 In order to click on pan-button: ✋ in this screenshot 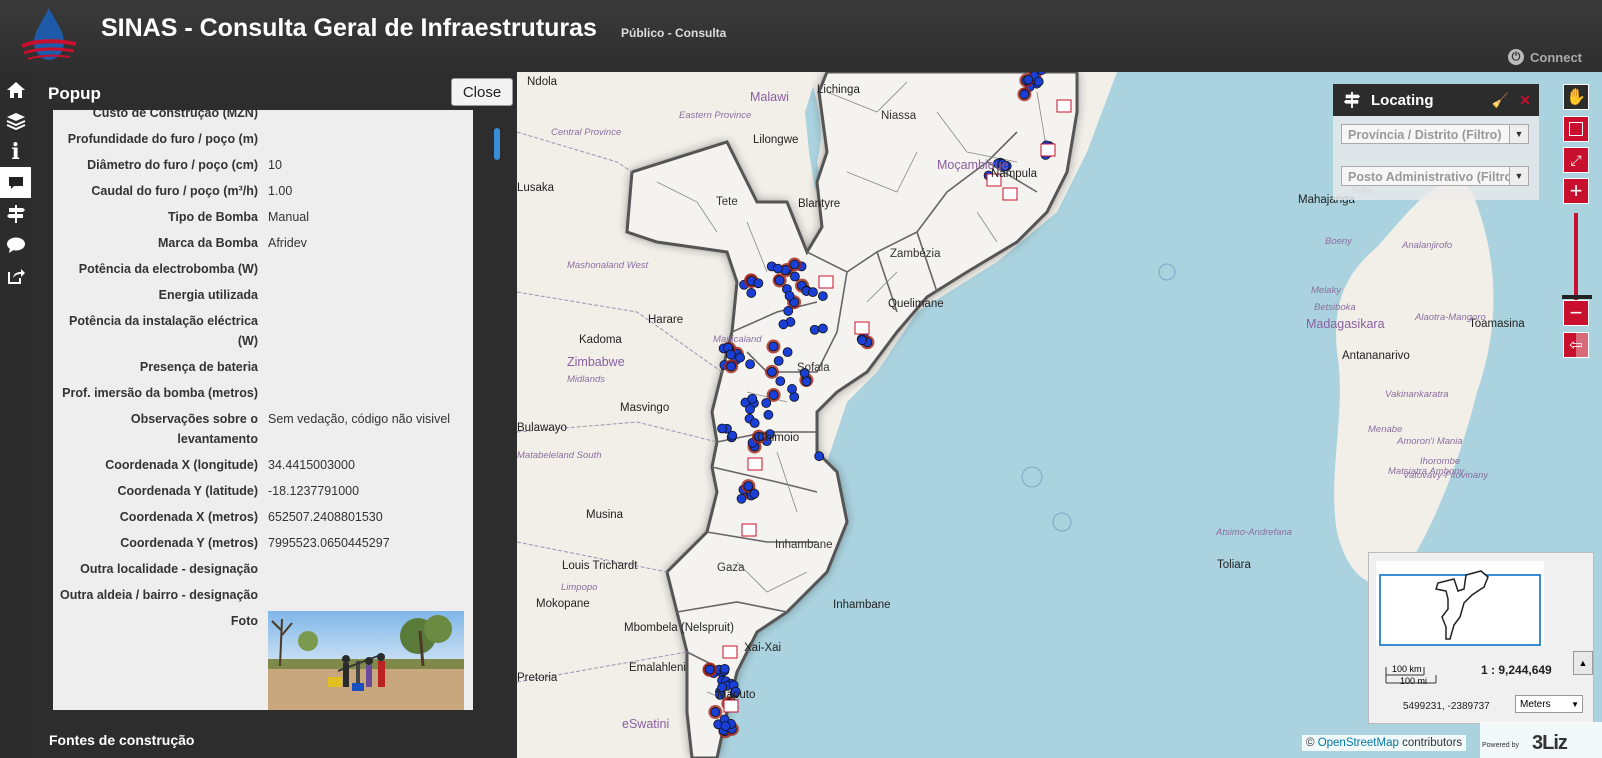, I will do `click(1576, 97)`.